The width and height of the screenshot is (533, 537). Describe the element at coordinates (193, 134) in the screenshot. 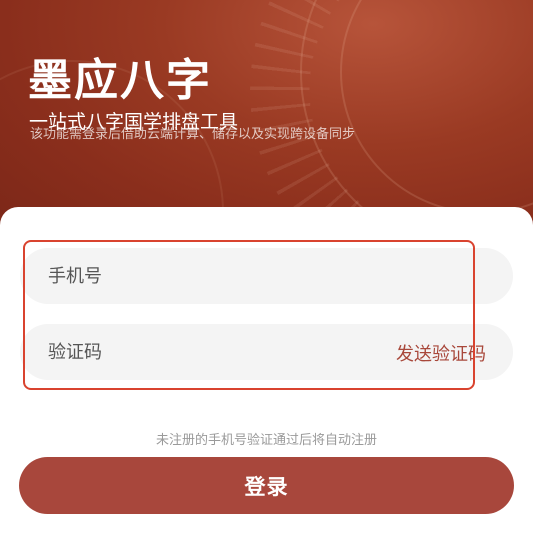

I see `login-description: 该功能需登录后借助云端计算、储存以及实现跨设备同步` at that location.